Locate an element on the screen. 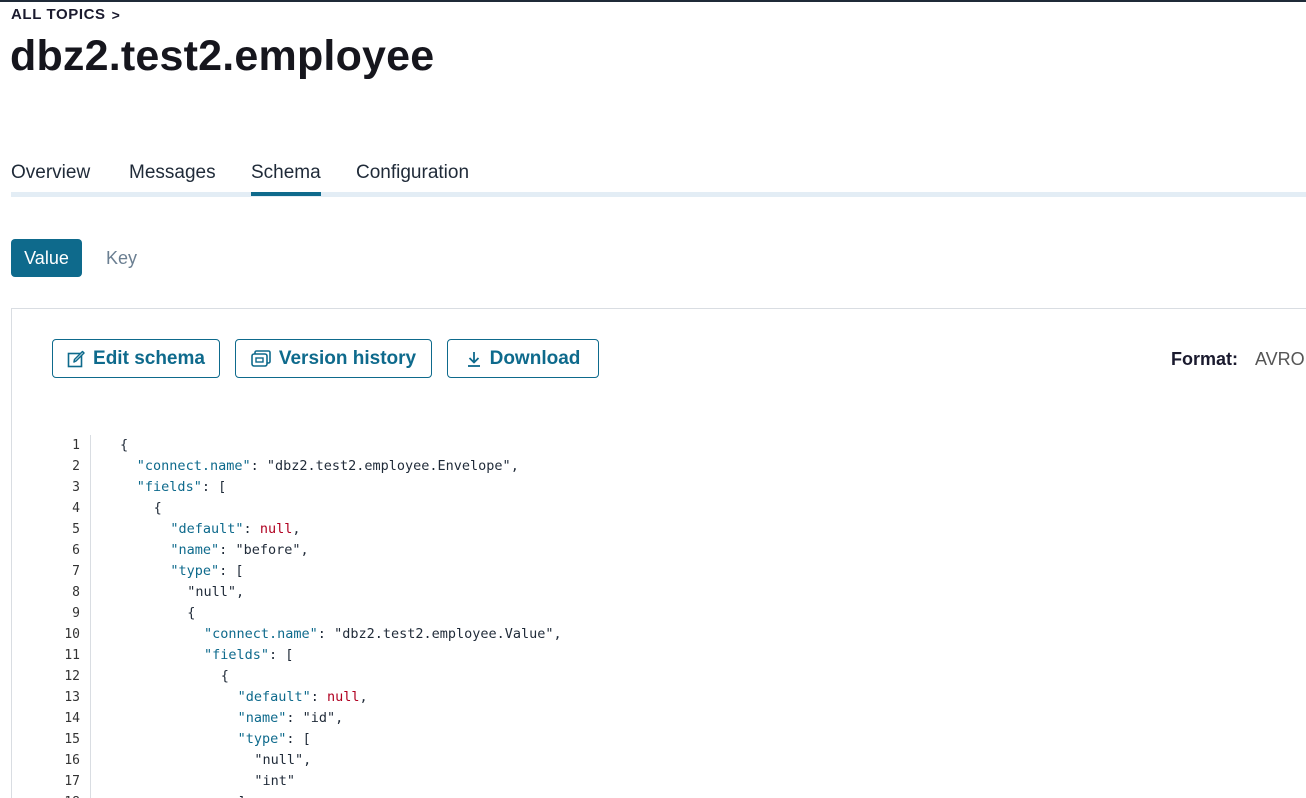 The image size is (1306, 798). page-title: dbz2.test2.employee is located at coordinates (222, 56).